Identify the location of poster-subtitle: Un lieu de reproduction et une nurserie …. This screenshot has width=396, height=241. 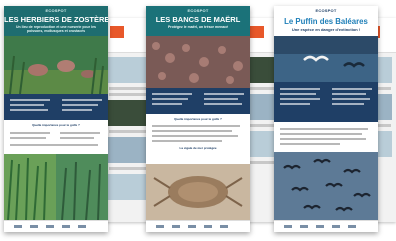
(56, 29).